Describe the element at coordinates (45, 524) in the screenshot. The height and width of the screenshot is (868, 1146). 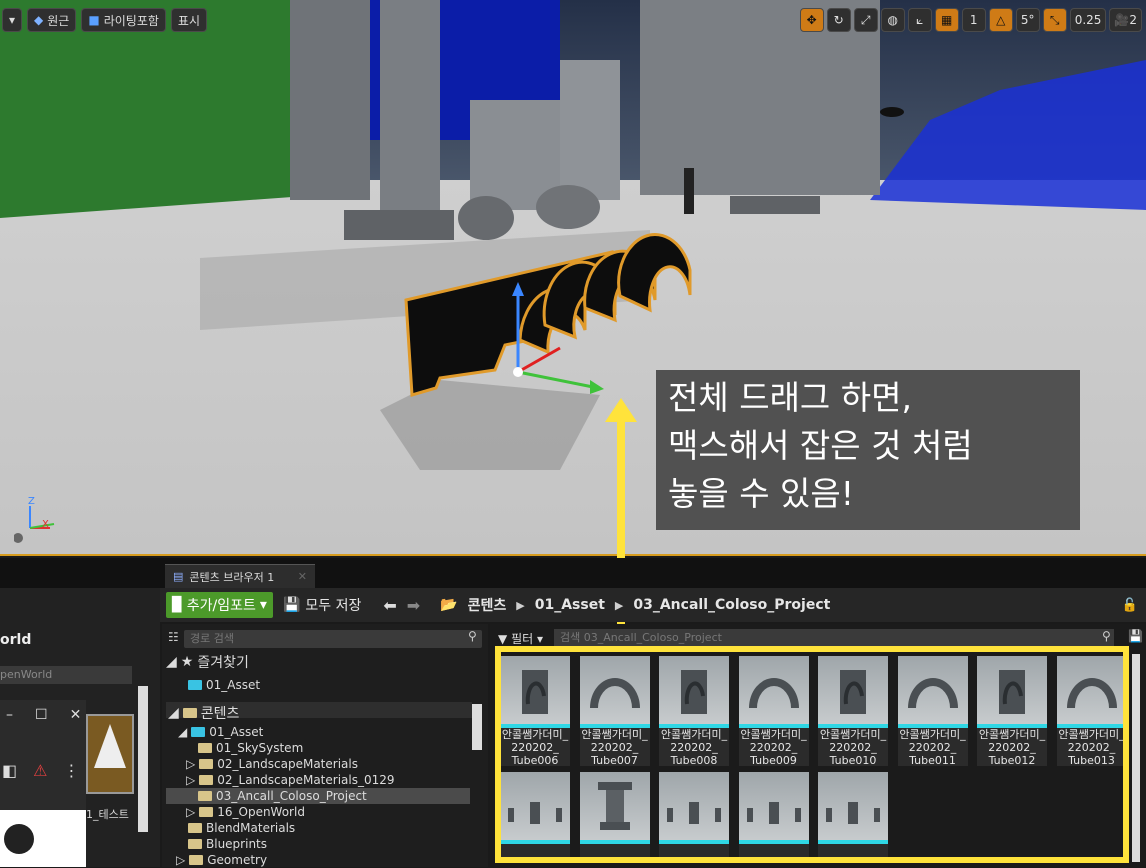
I see `axis-x-label: X` at that location.